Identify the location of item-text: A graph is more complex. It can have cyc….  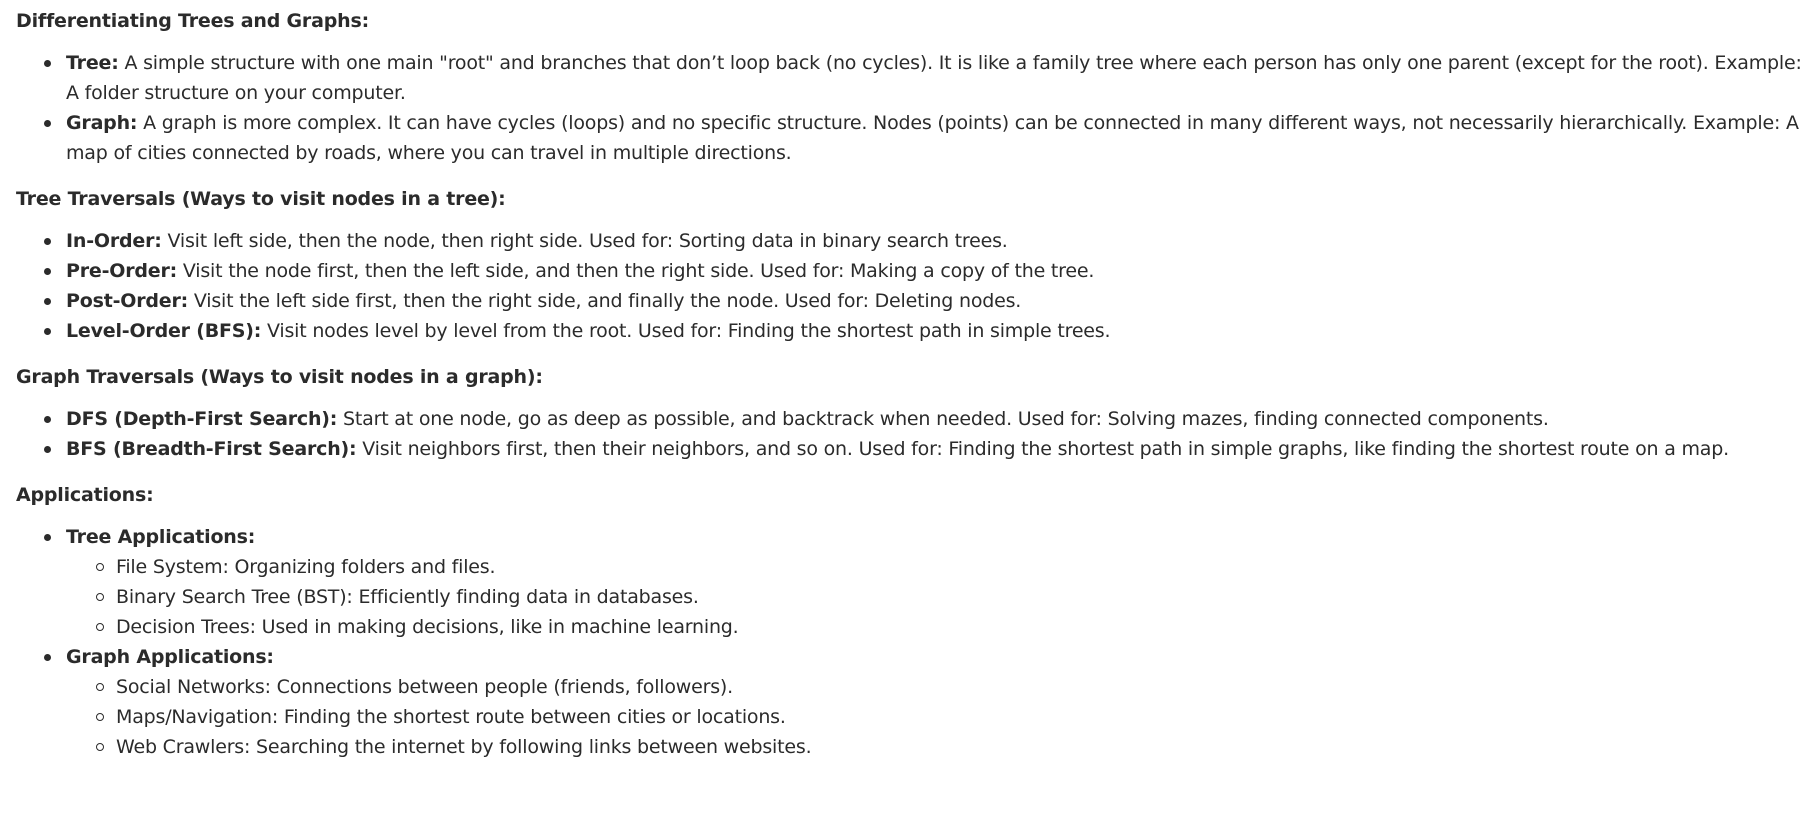
(932, 138).